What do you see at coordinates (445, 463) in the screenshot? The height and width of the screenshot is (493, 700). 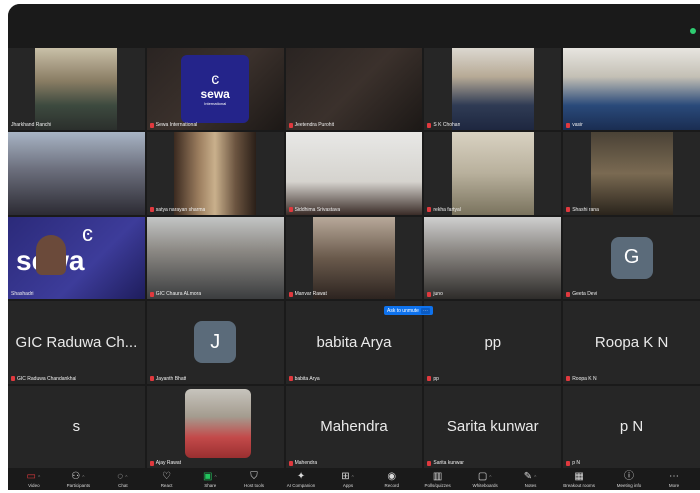 I see `participant-name: Sarita kunwar` at bounding box center [445, 463].